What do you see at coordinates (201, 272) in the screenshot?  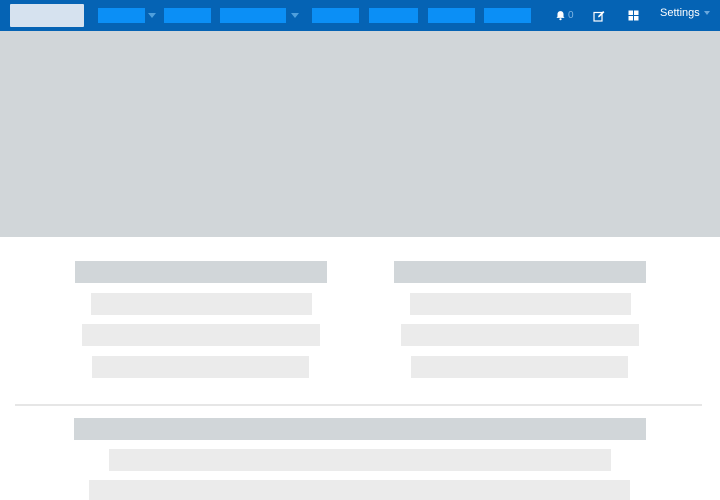 I see `left-card-title-placeholder` at bounding box center [201, 272].